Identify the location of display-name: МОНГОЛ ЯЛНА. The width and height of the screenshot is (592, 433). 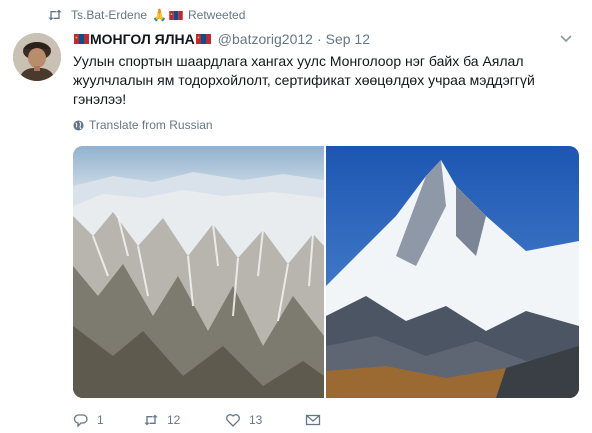
(142, 39).